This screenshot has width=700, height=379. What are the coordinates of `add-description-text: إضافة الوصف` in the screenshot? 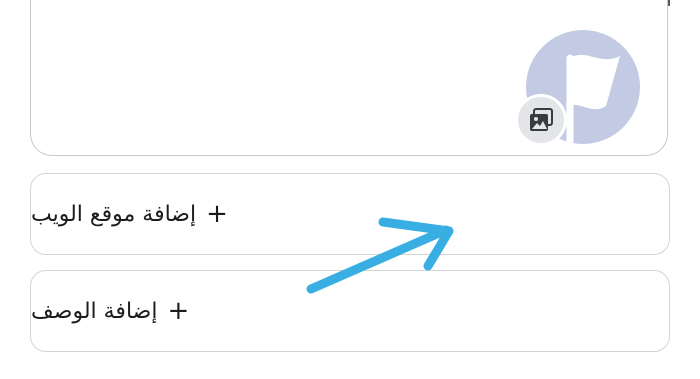 It's located at (94, 311).